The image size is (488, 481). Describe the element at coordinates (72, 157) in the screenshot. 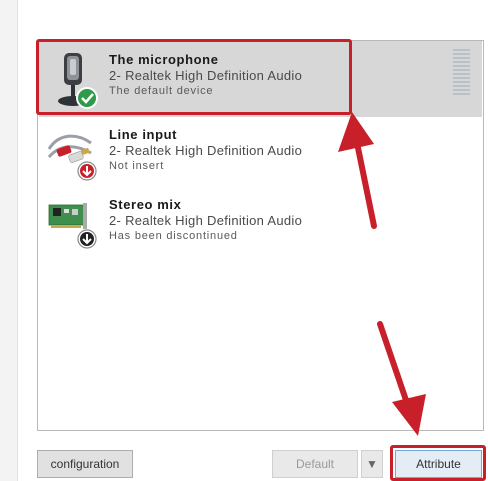

I see `line-input-cable-icon` at that location.